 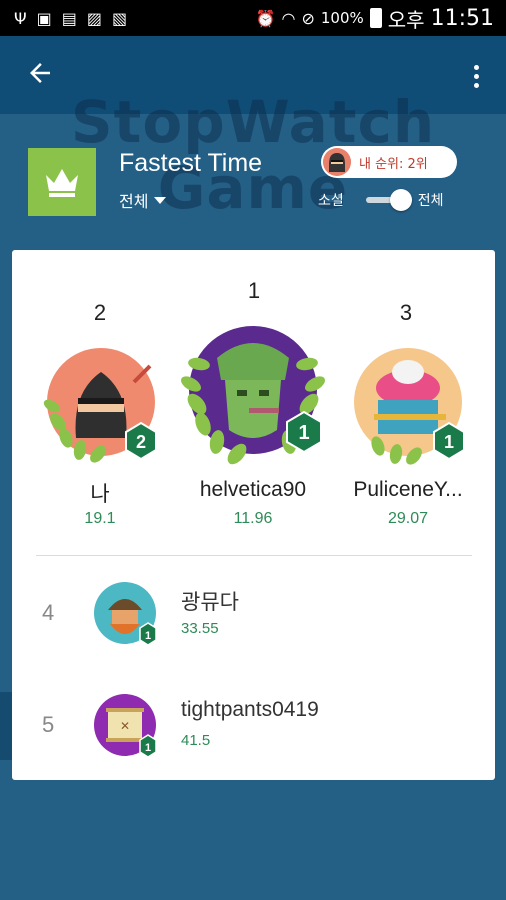 What do you see at coordinates (253, 18) in the screenshot?
I see `status-bar: Ψ ▣ ▤ ▨ ▧ ⏰ ◠ ⊘ 100% 오후 11:51` at bounding box center [253, 18].